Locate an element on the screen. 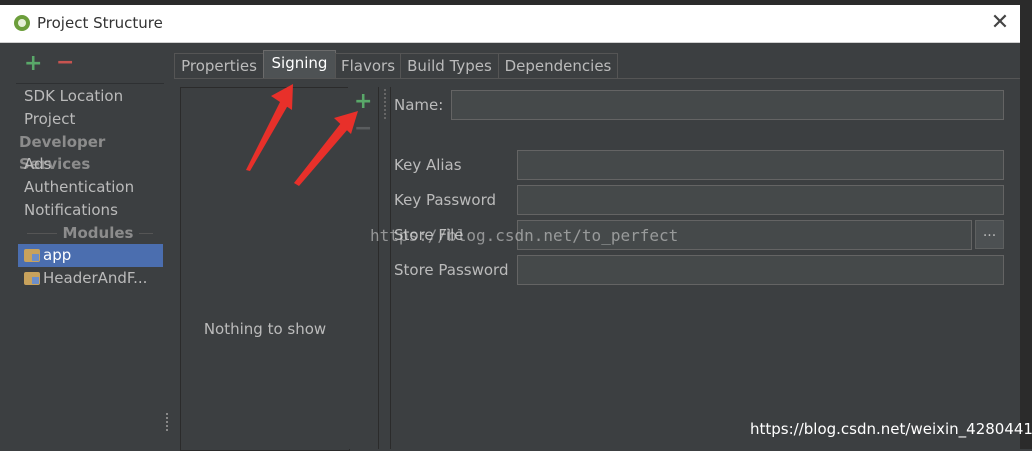 The width and height of the screenshot is (1032, 451). store-password-field is located at coordinates (760, 270).